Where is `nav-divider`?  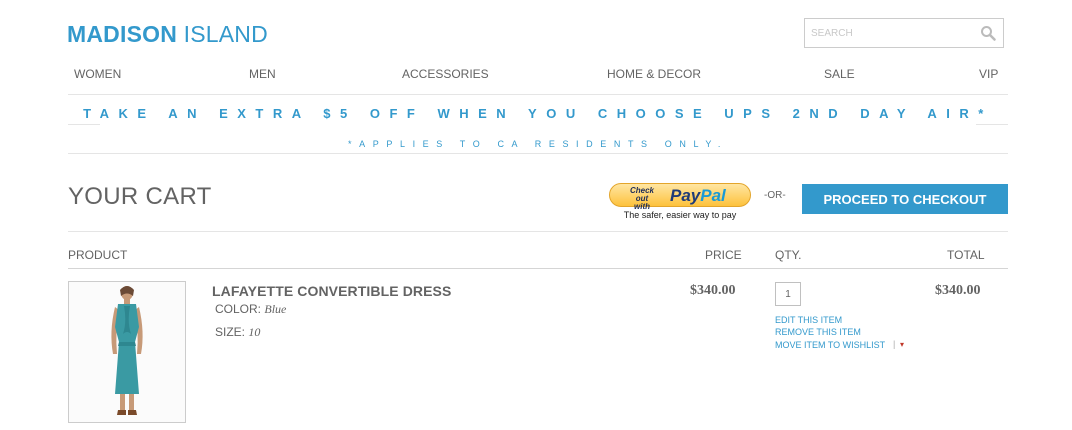
nav-divider is located at coordinates (538, 94).